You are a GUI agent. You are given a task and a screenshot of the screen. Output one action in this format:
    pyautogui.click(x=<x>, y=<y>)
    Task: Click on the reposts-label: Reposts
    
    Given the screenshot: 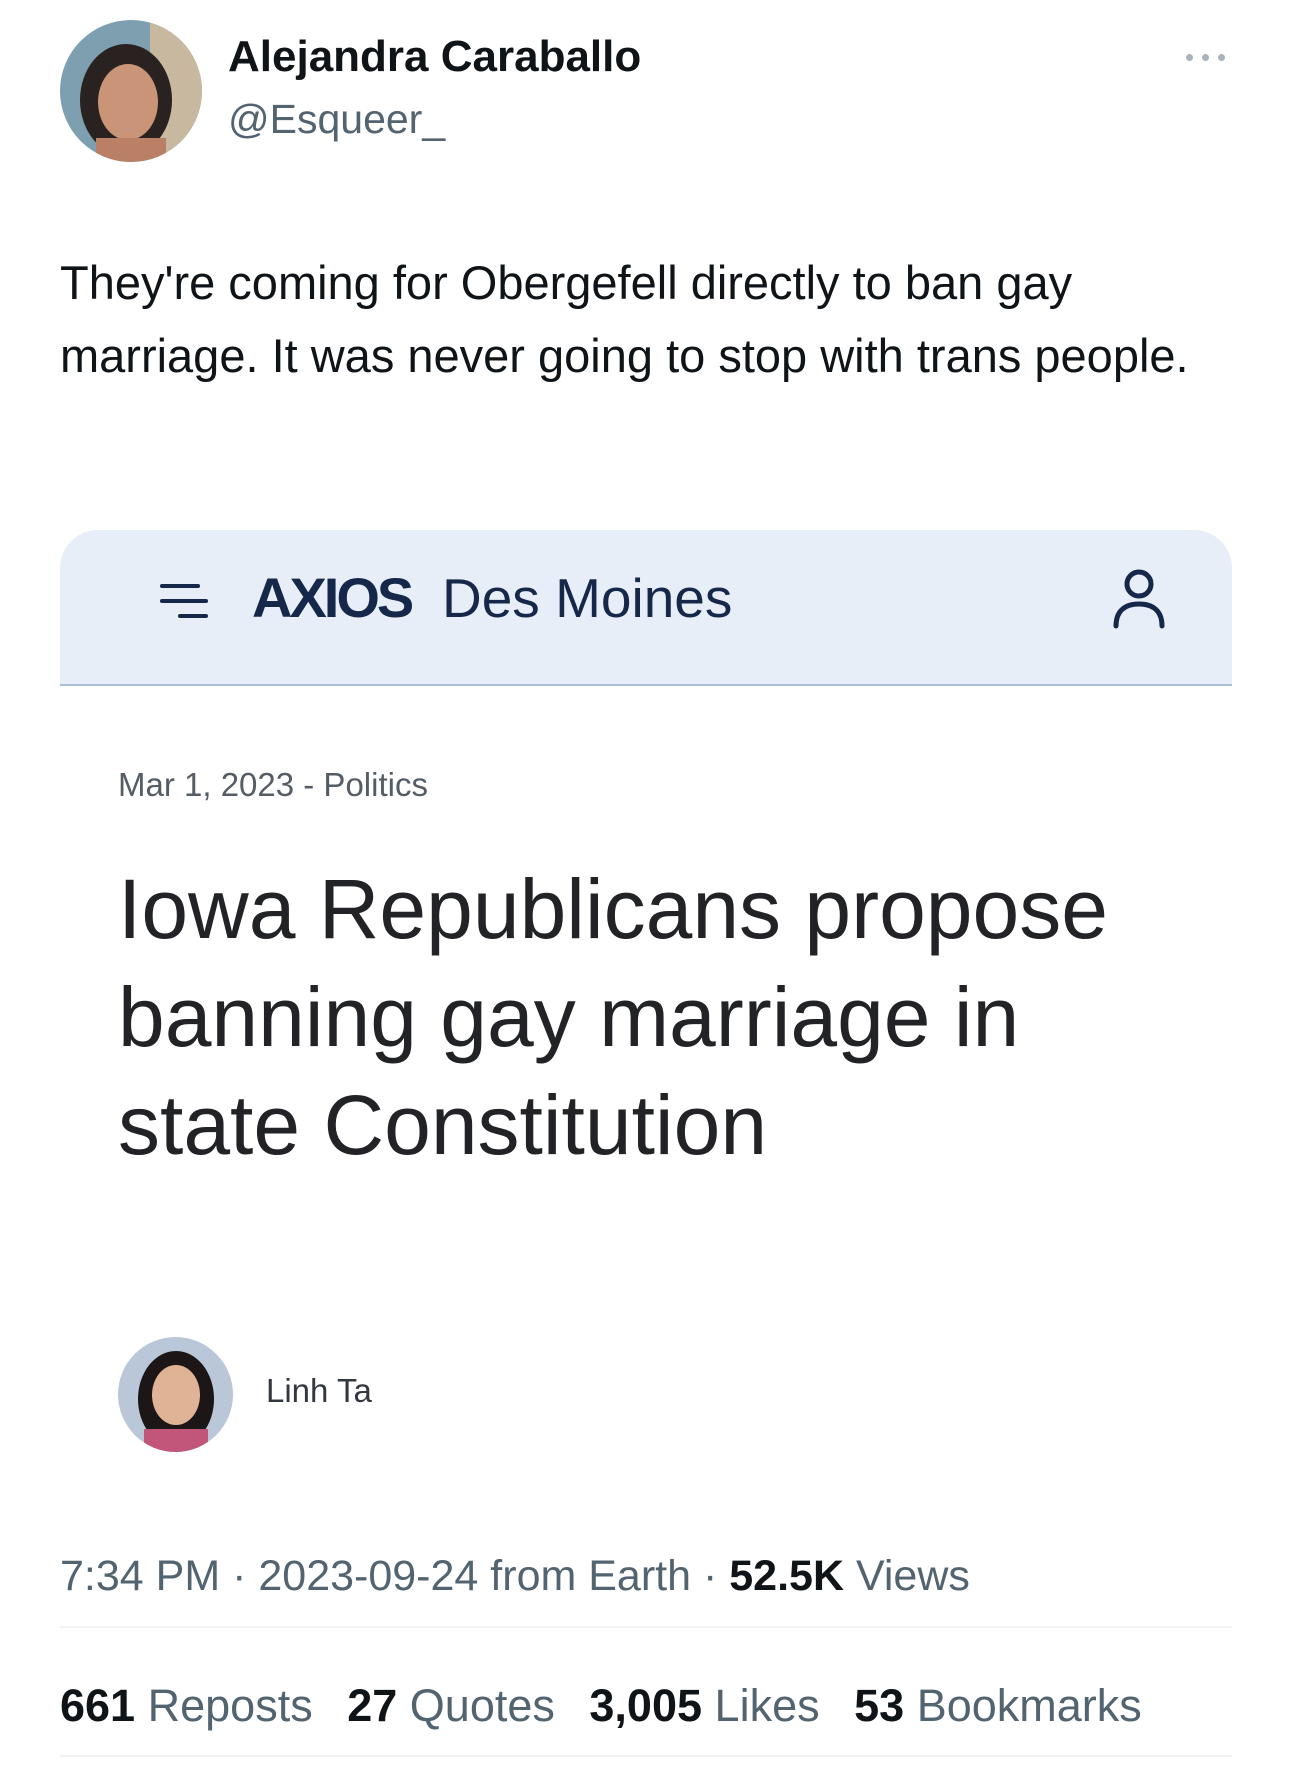 What is the action you would take?
    pyautogui.click(x=230, y=1705)
    